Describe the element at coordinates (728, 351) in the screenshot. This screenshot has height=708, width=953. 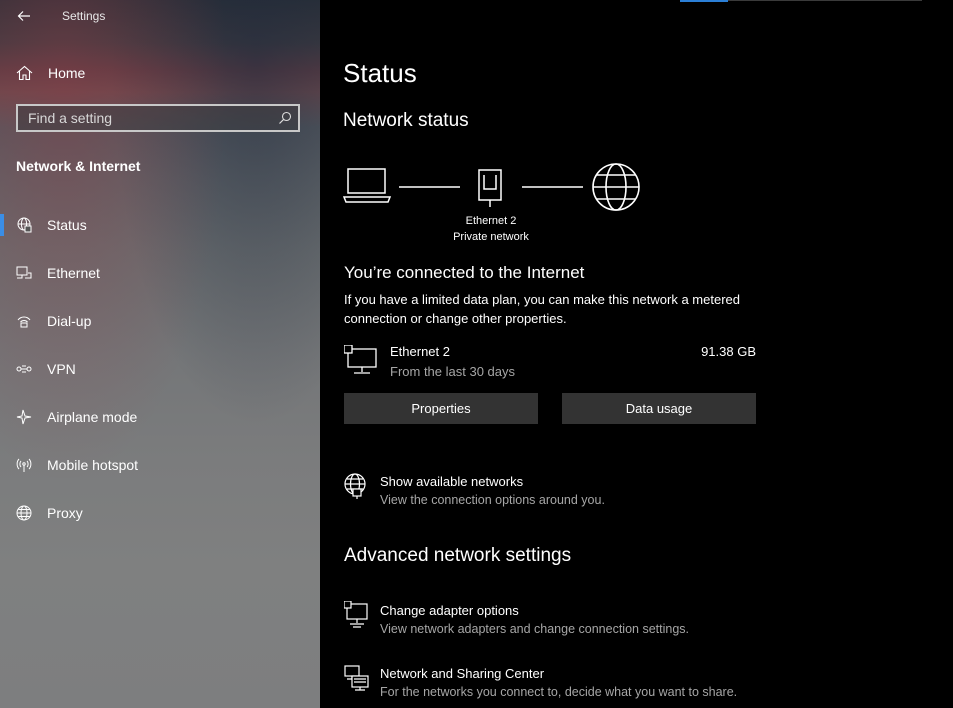
I see `adapter-data-usage: 91.38 GB` at that location.